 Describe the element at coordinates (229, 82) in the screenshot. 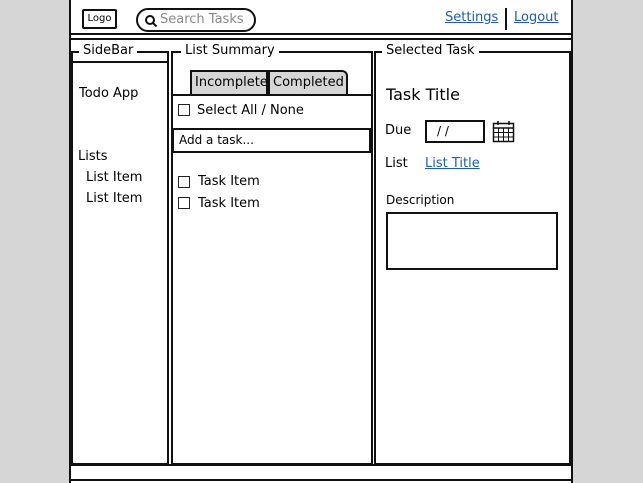

I see `tab-incomplete: Incomplete` at that location.